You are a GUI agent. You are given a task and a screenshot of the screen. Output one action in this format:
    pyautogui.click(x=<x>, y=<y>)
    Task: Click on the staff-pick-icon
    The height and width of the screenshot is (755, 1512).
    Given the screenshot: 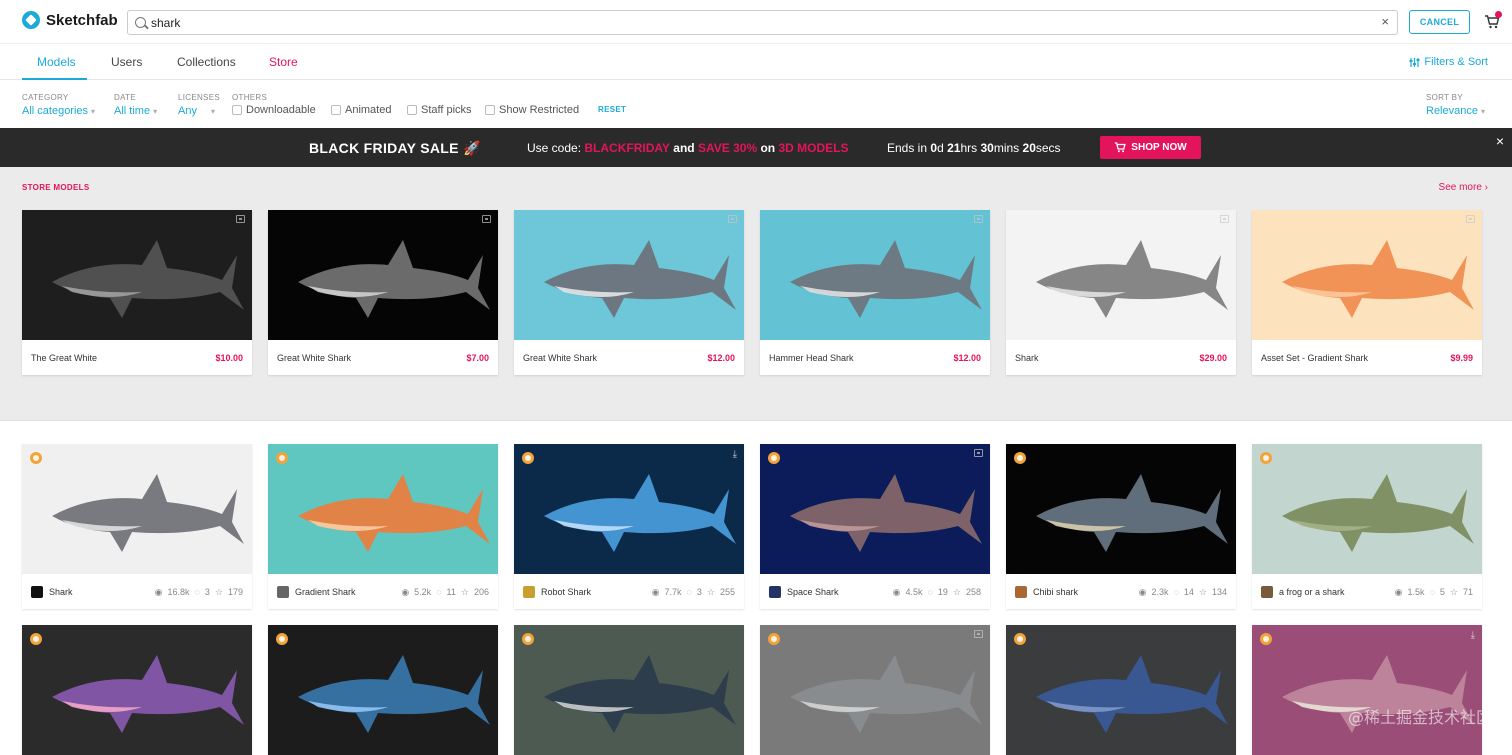 What is the action you would take?
    pyautogui.click(x=774, y=458)
    